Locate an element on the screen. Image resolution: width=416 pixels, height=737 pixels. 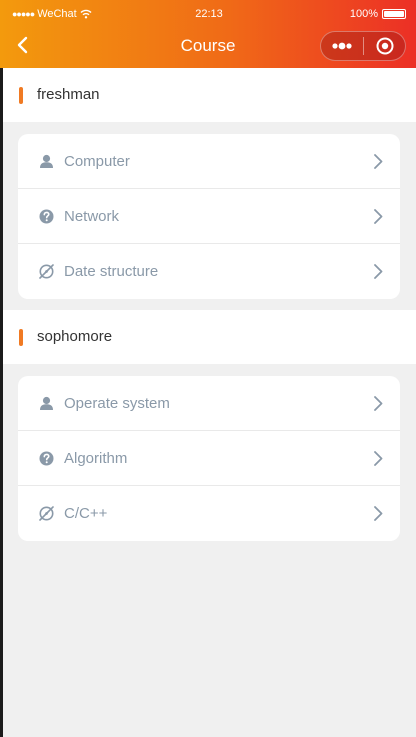
list-item-label: Operate system is located at coordinates (117, 403).